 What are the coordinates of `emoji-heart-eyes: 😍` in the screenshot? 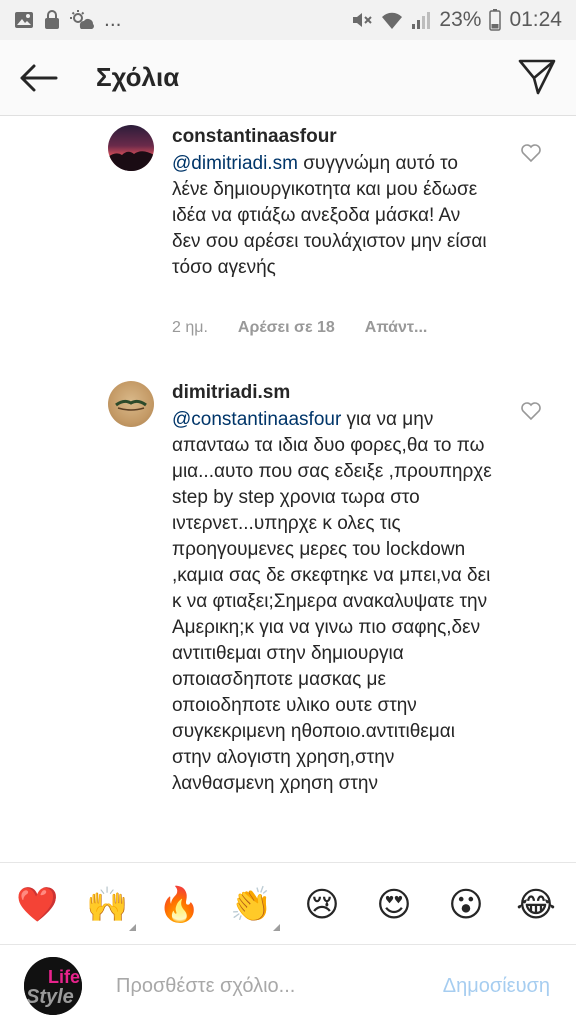 It's located at (394, 905).